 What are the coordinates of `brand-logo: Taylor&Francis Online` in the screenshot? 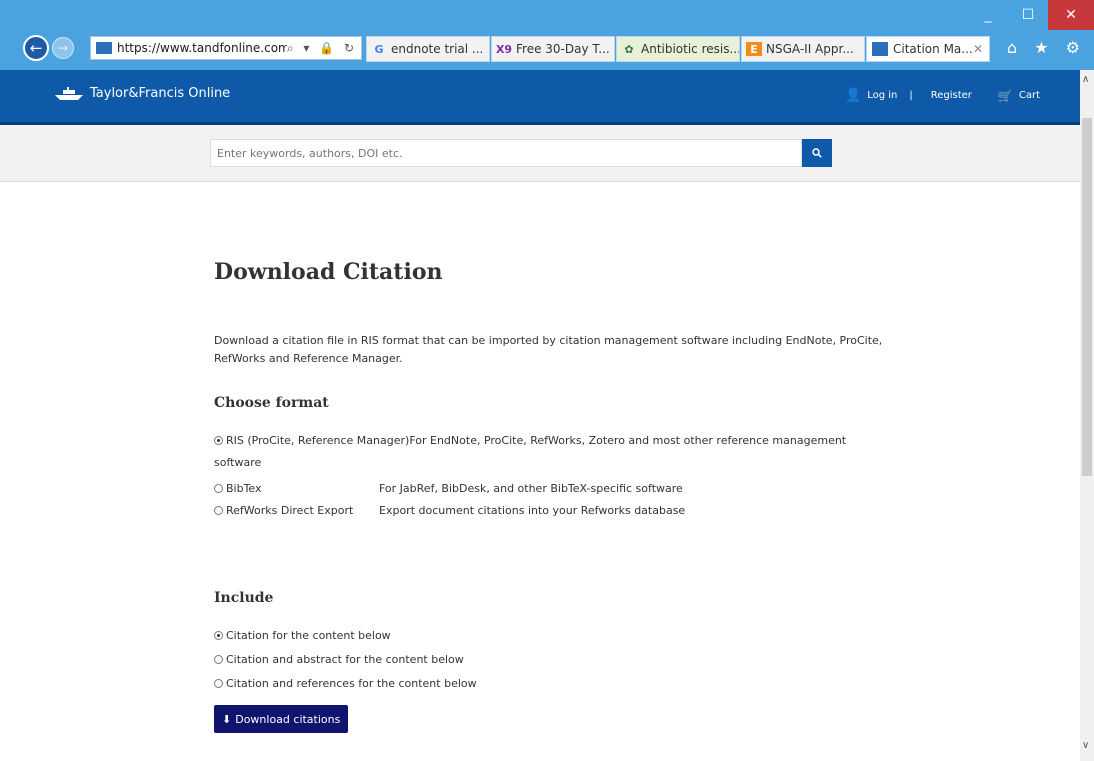 It's located at (142, 93).